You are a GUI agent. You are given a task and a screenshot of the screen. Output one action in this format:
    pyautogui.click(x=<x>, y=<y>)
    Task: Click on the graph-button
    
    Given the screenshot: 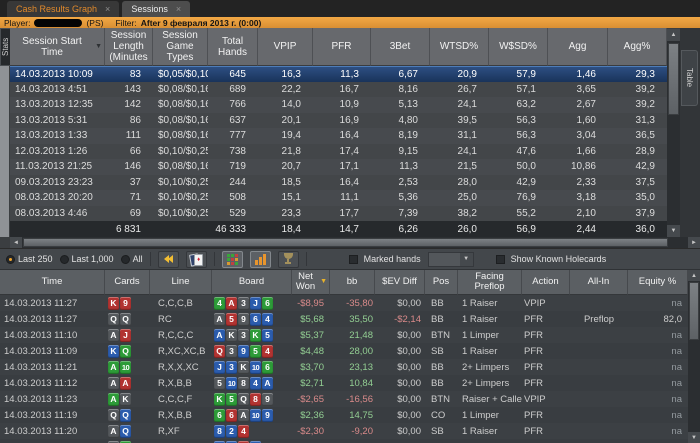 What is the action you would take?
    pyautogui.click(x=260, y=259)
    